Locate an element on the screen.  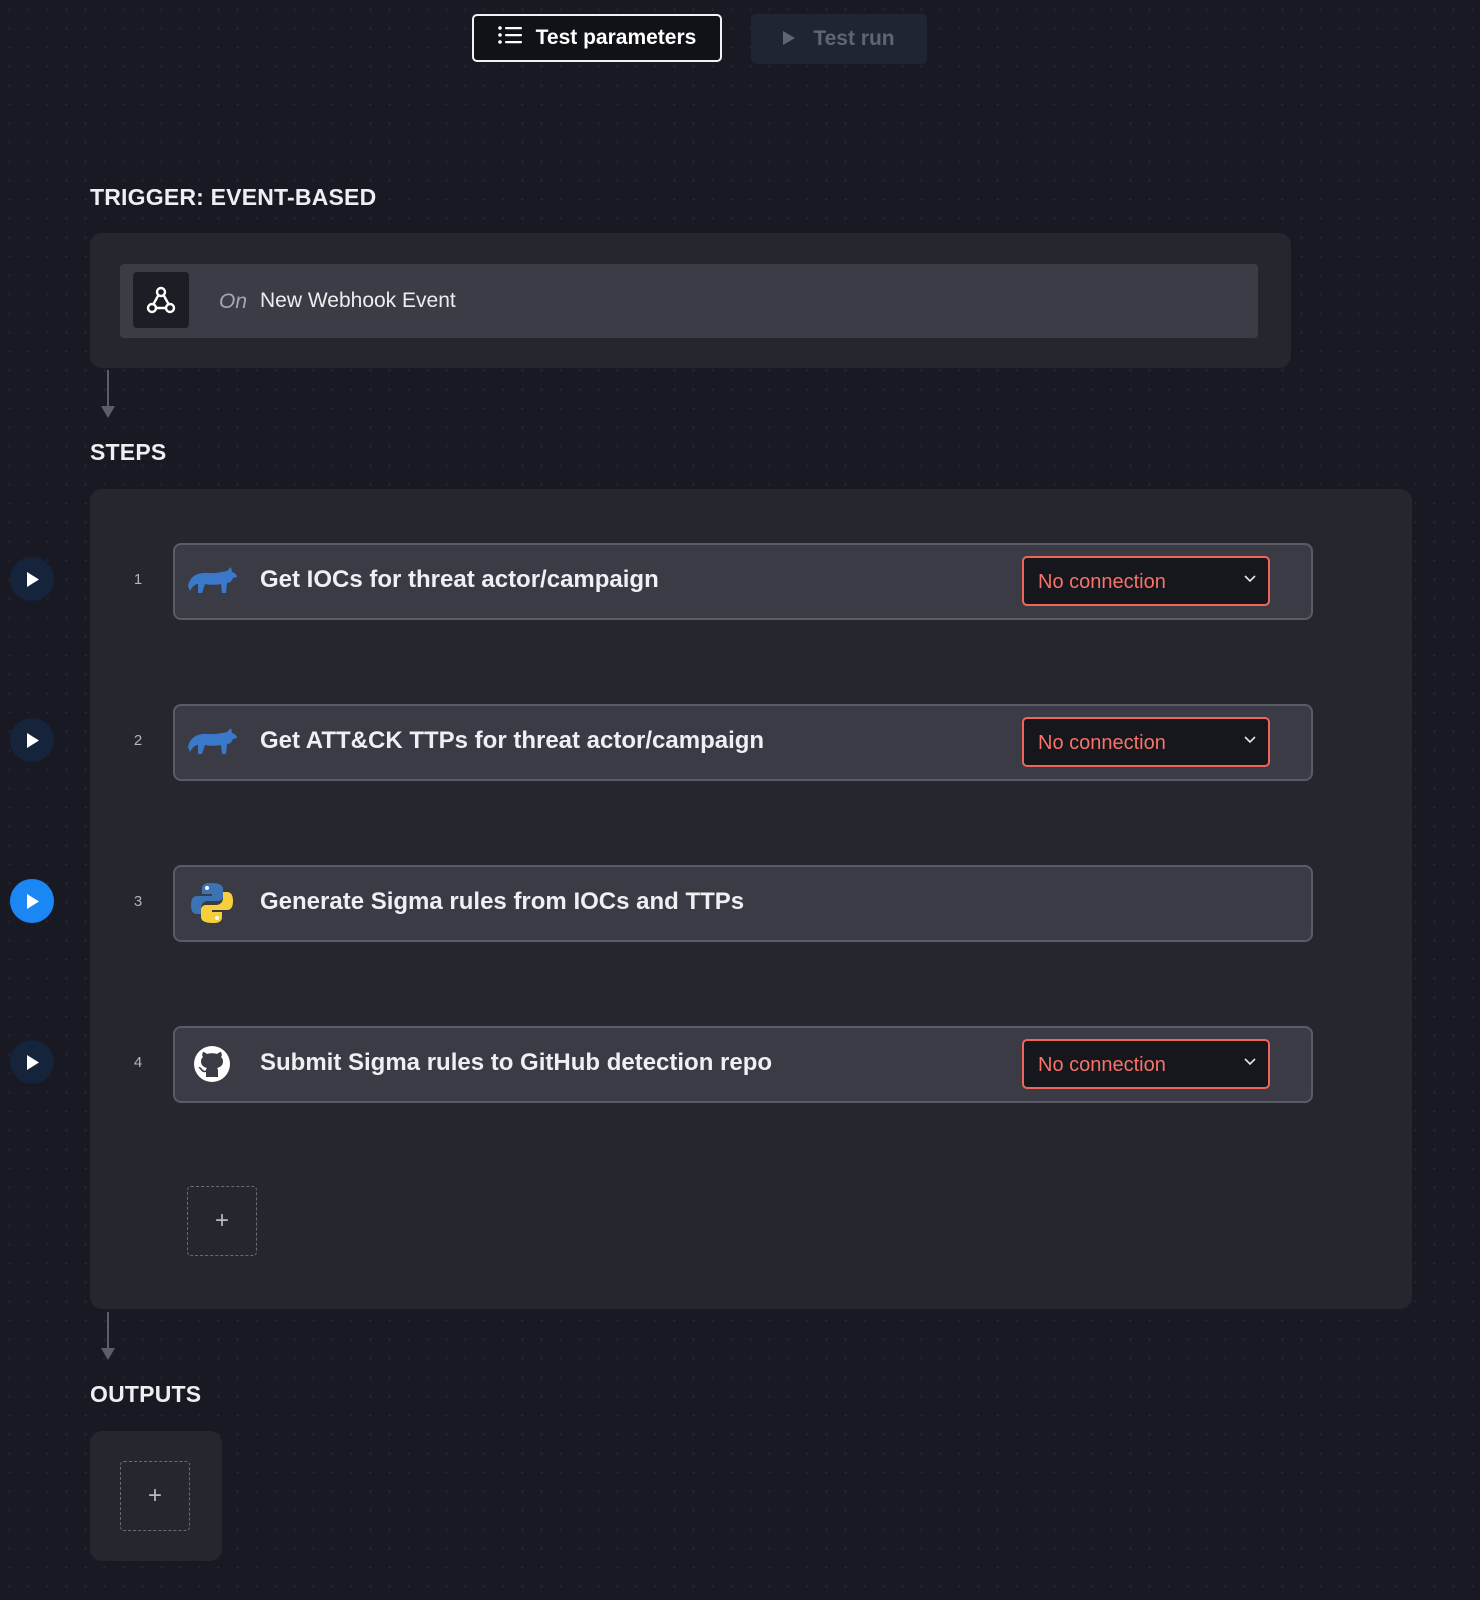
trigger-section-title: TRIGGER: EVENT-BASED is located at coordinates (233, 197).